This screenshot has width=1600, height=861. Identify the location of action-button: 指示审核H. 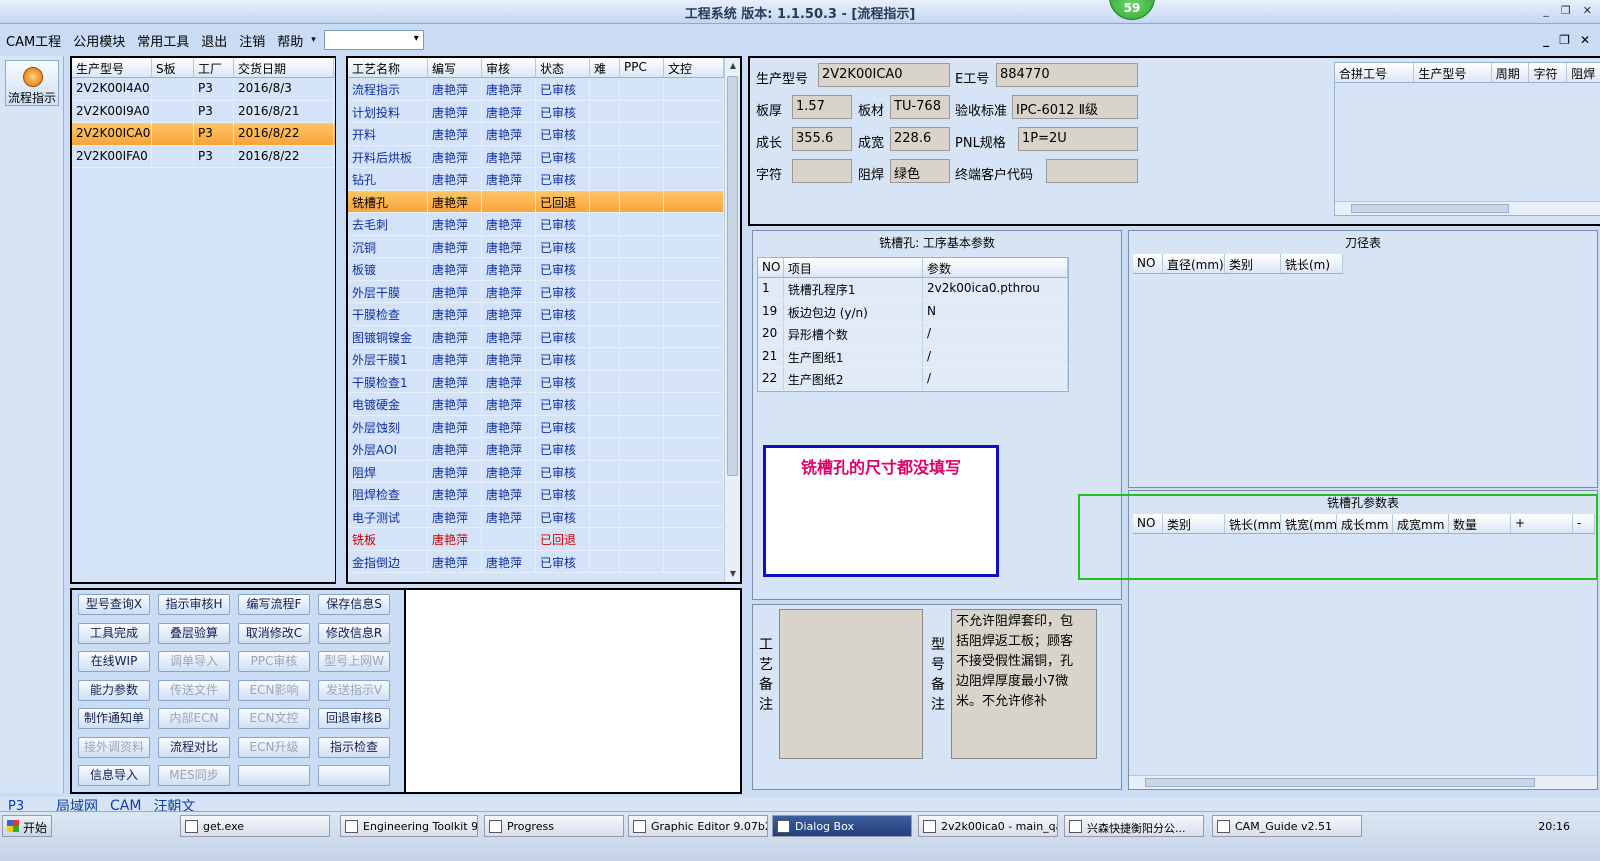
(194, 604).